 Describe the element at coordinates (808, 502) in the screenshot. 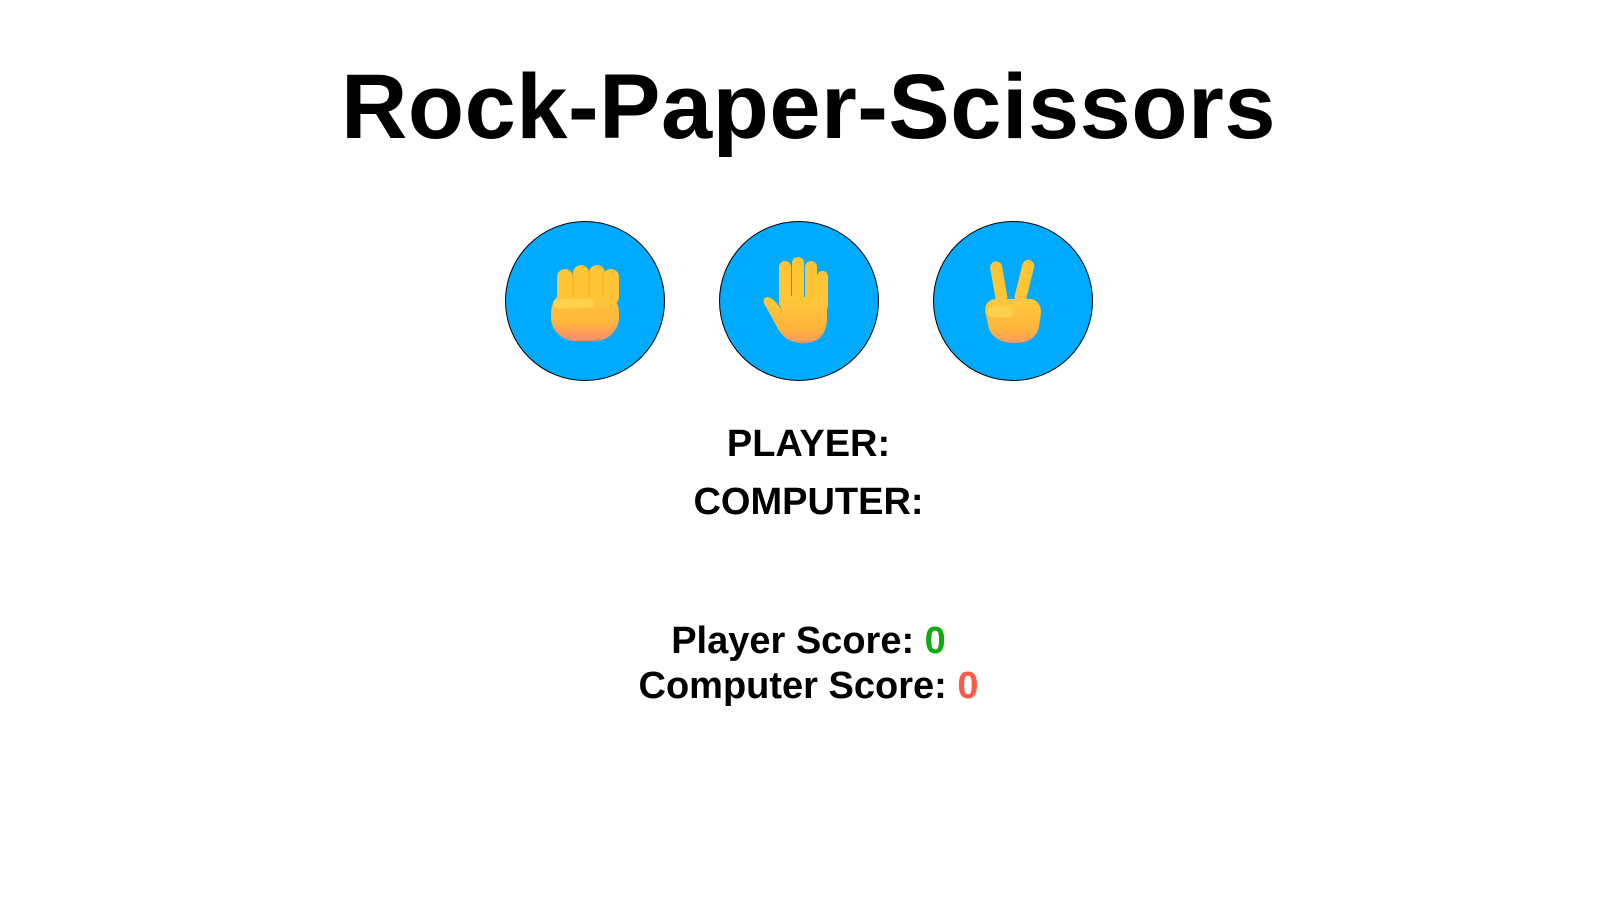

I see `computer-choice-label: COMPUTER:` at that location.